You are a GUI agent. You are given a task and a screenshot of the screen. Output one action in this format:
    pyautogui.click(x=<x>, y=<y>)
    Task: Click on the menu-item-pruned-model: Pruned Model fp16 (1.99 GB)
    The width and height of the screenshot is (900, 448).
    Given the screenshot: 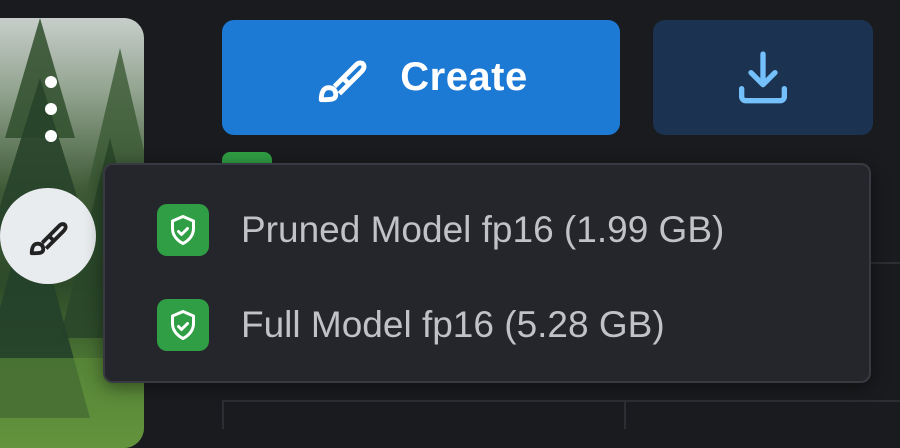 What is the action you would take?
    pyautogui.click(x=502, y=230)
    